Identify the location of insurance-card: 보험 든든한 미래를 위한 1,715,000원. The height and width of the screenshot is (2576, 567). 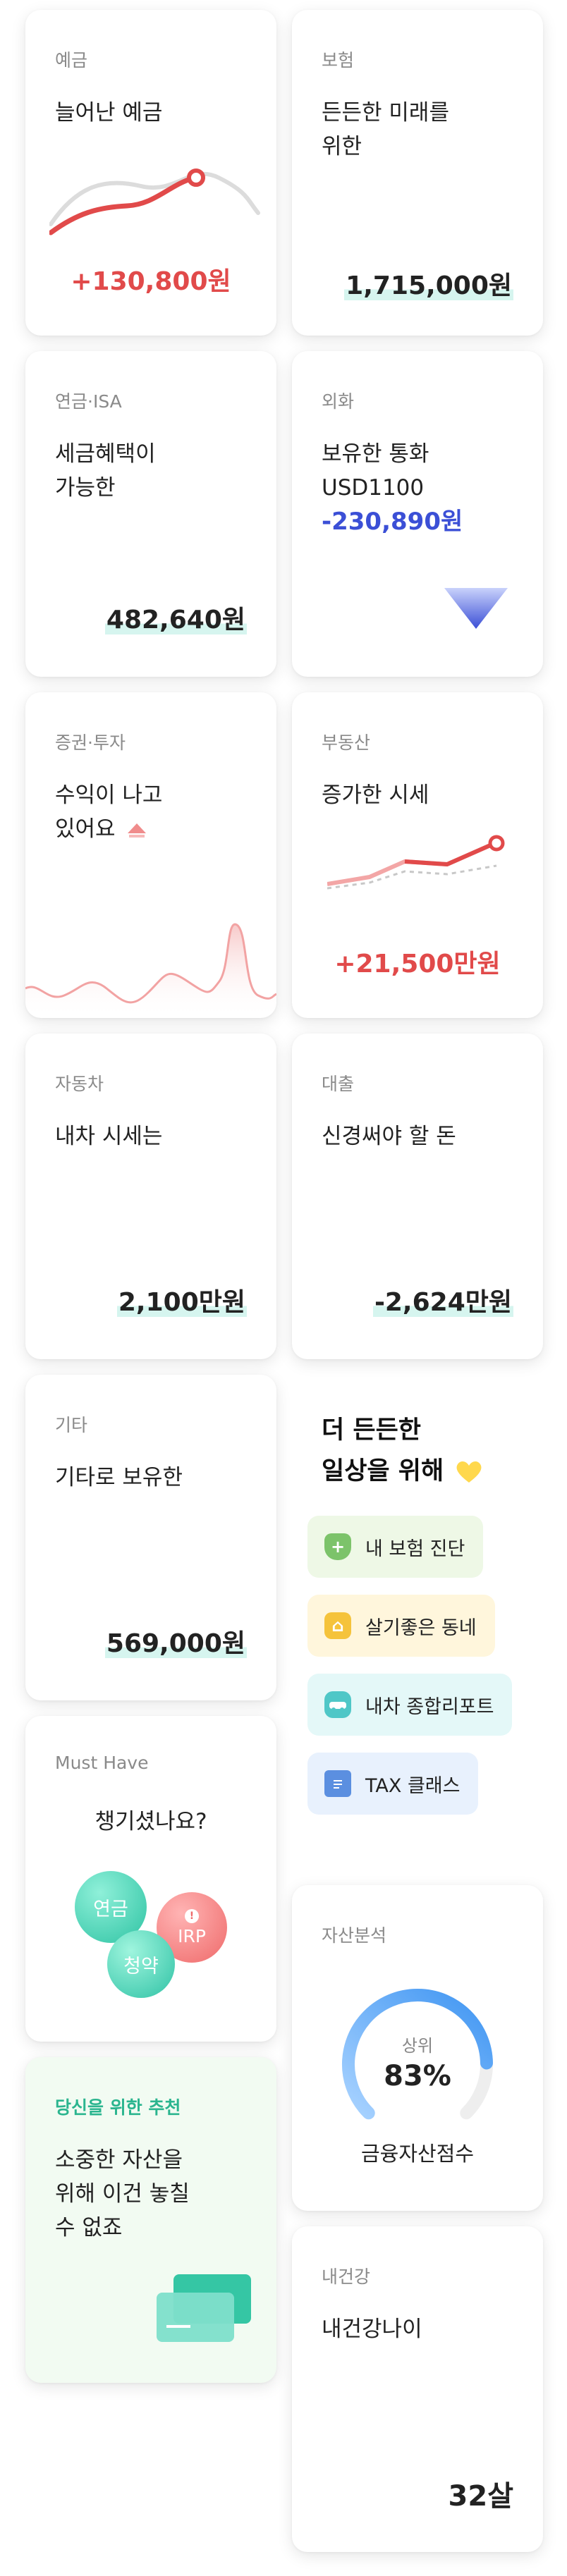
(417, 173).